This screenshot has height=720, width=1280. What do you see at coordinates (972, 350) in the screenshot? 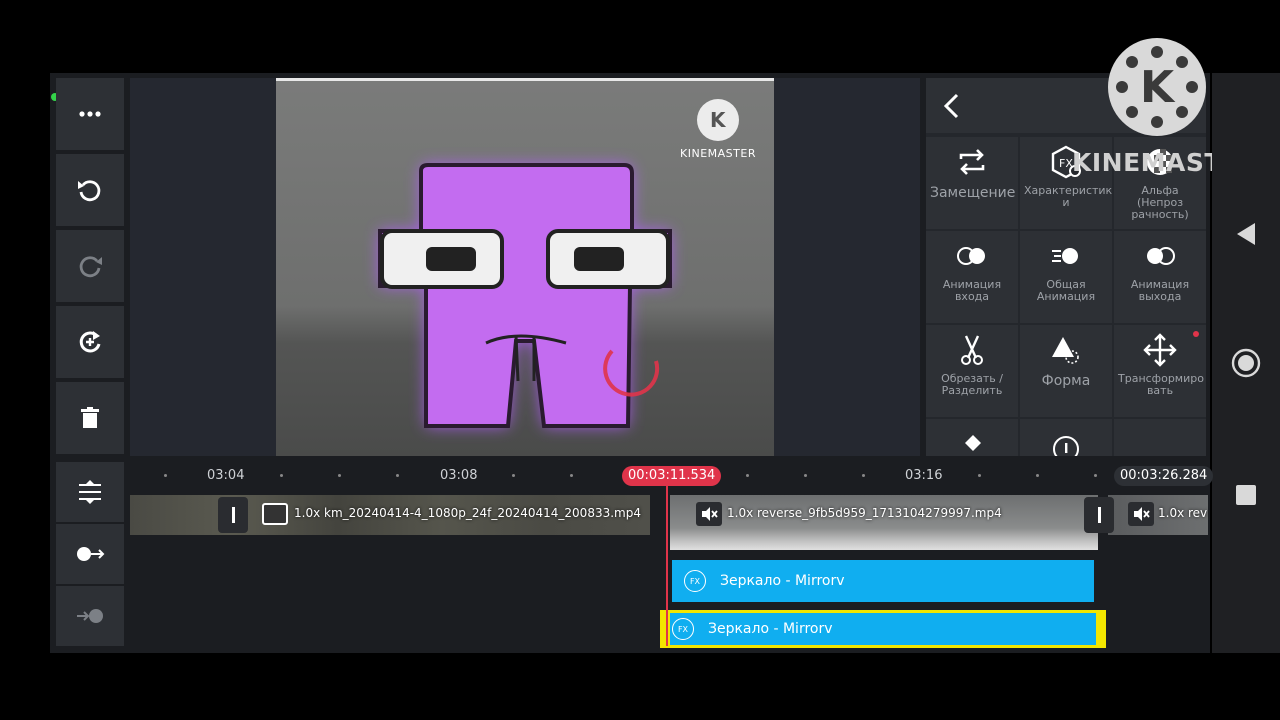
I see `scissors-icon` at bounding box center [972, 350].